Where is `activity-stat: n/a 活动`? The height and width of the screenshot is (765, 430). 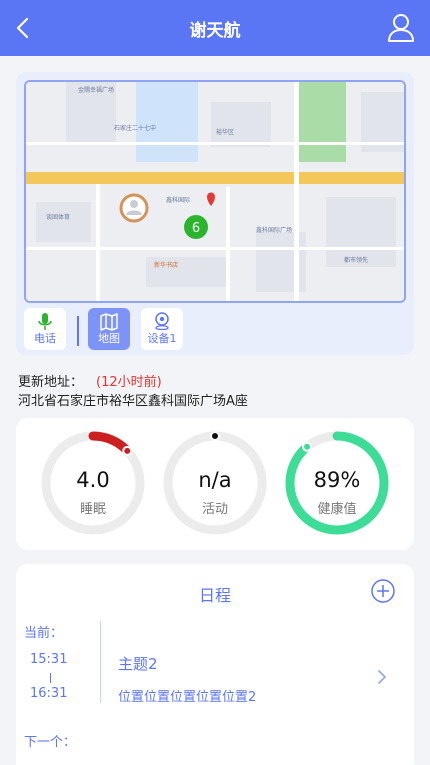 activity-stat: n/a 活动 is located at coordinates (215, 483).